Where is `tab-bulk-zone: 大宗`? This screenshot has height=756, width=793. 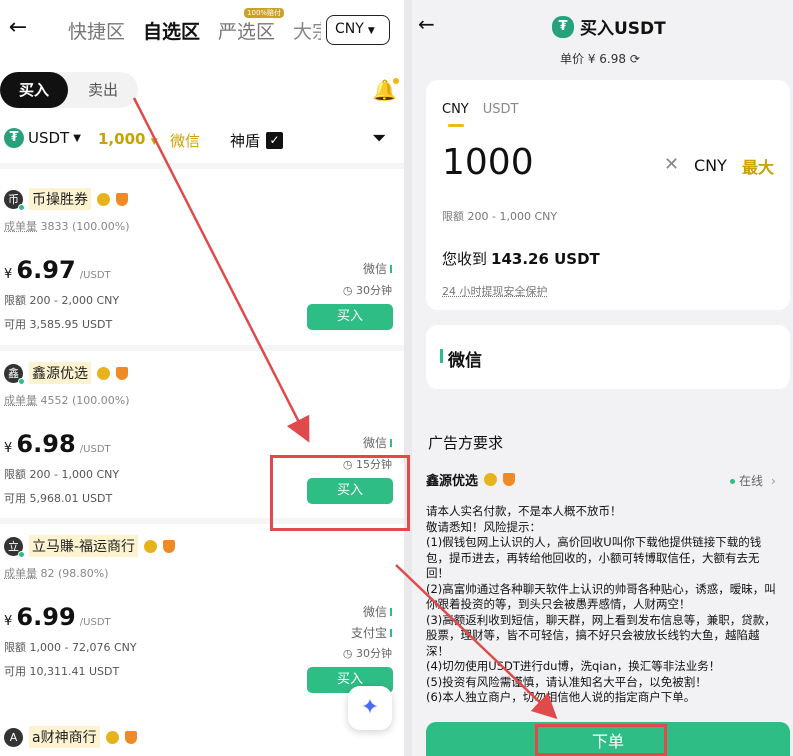
tab-bulk-zone: 大宗 is located at coordinates (307, 30).